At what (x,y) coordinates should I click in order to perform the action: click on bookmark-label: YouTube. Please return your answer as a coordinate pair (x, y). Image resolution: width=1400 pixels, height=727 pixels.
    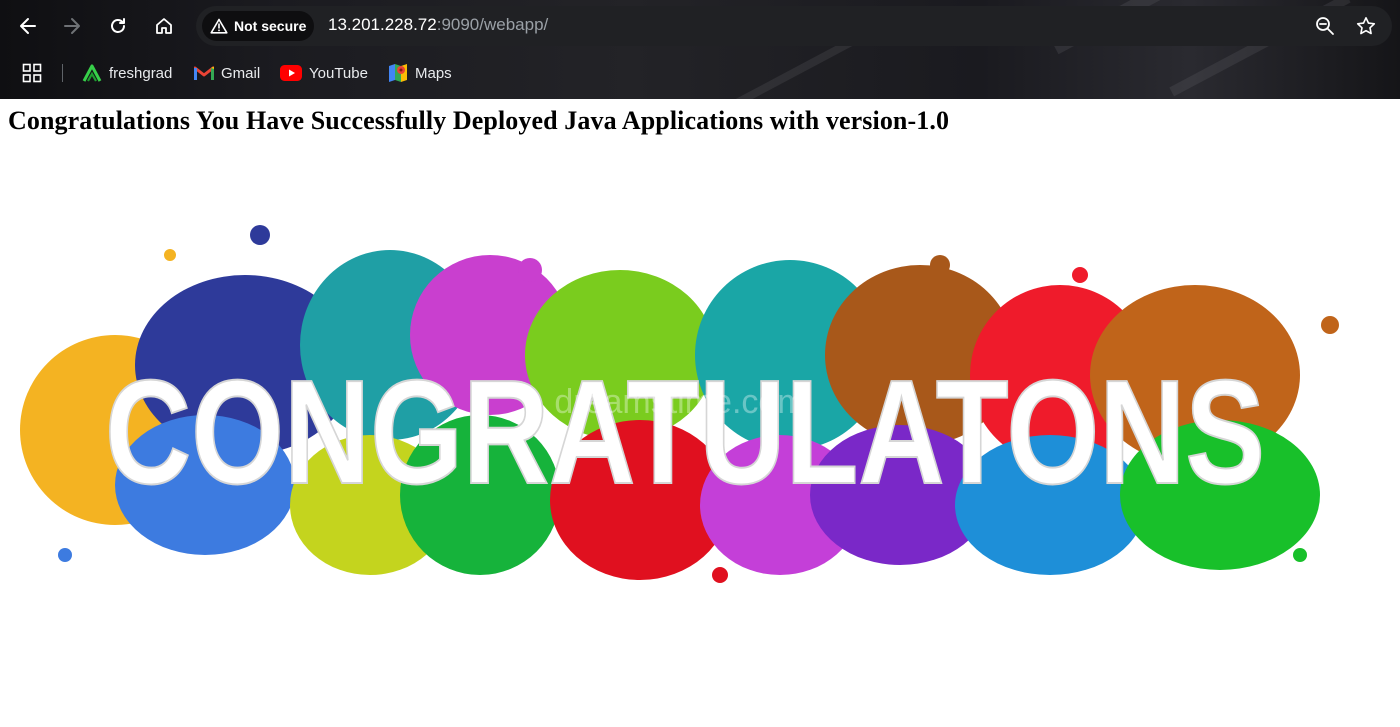
    Looking at the image, I should click on (338, 73).